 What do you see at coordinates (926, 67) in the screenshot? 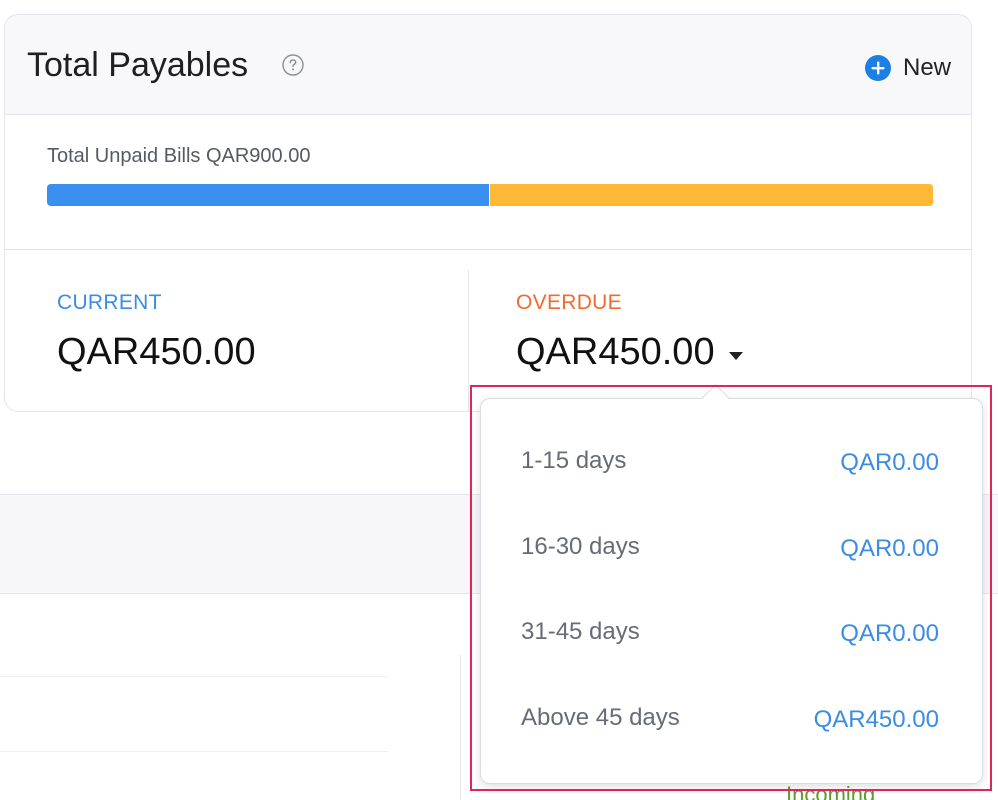
I see `new-button-label: New` at bounding box center [926, 67].